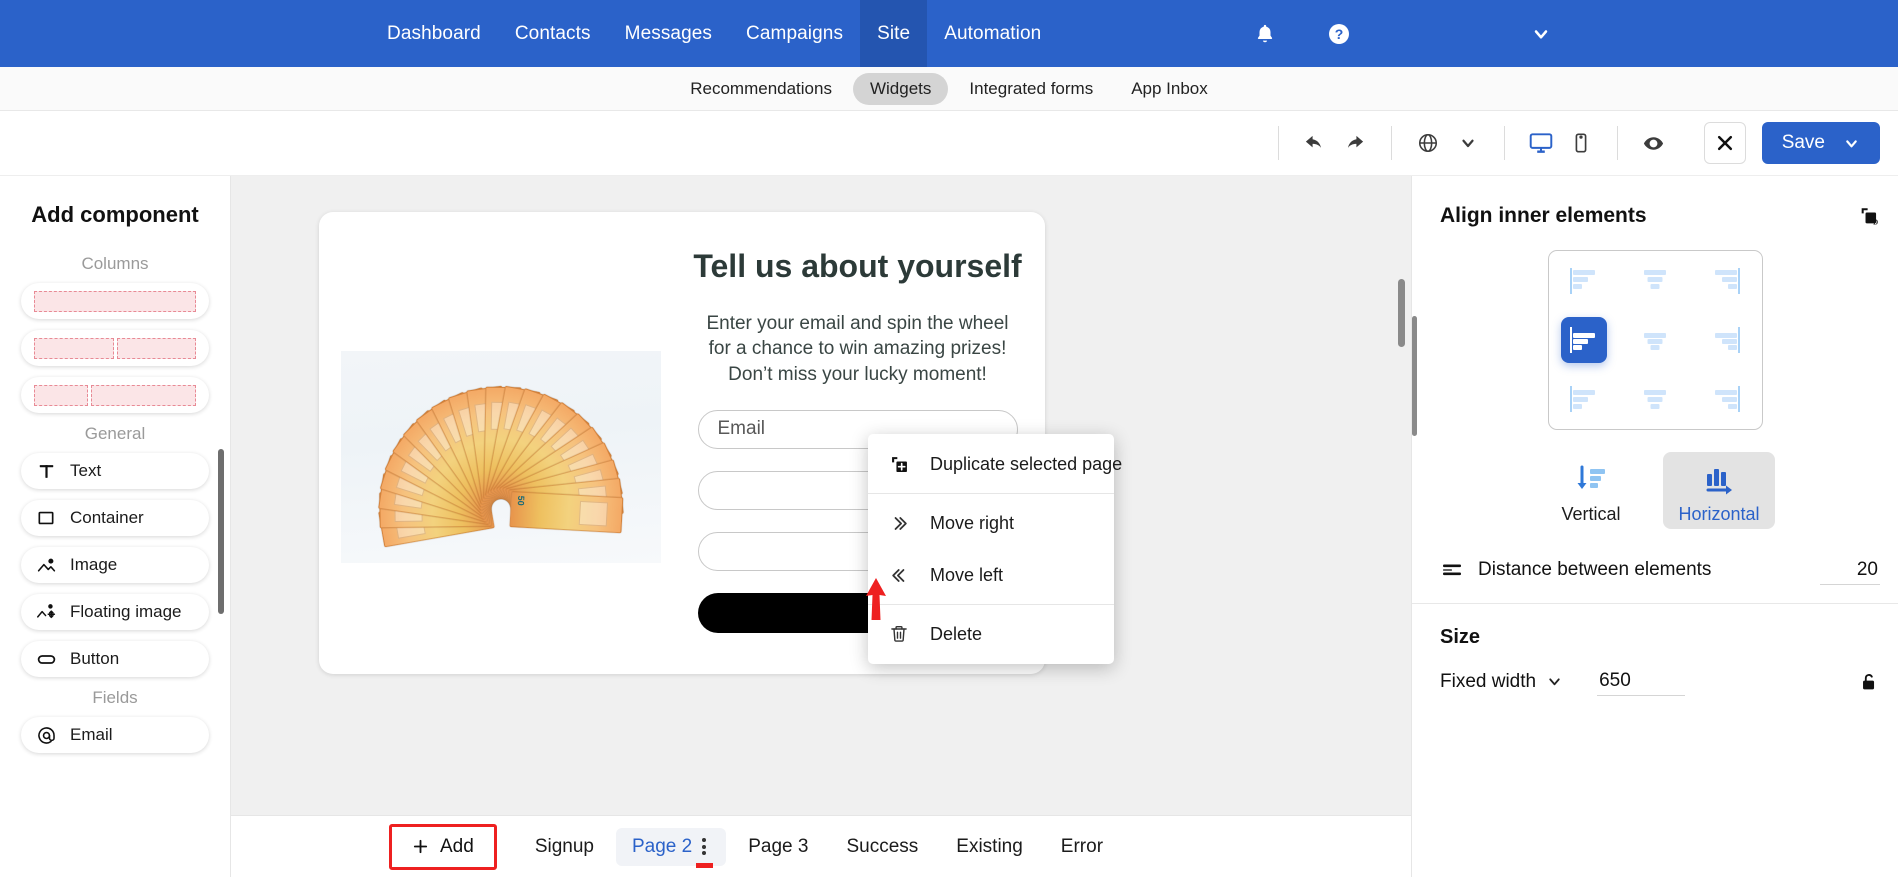  What do you see at coordinates (46, 565) in the screenshot?
I see `image-icon` at bounding box center [46, 565].